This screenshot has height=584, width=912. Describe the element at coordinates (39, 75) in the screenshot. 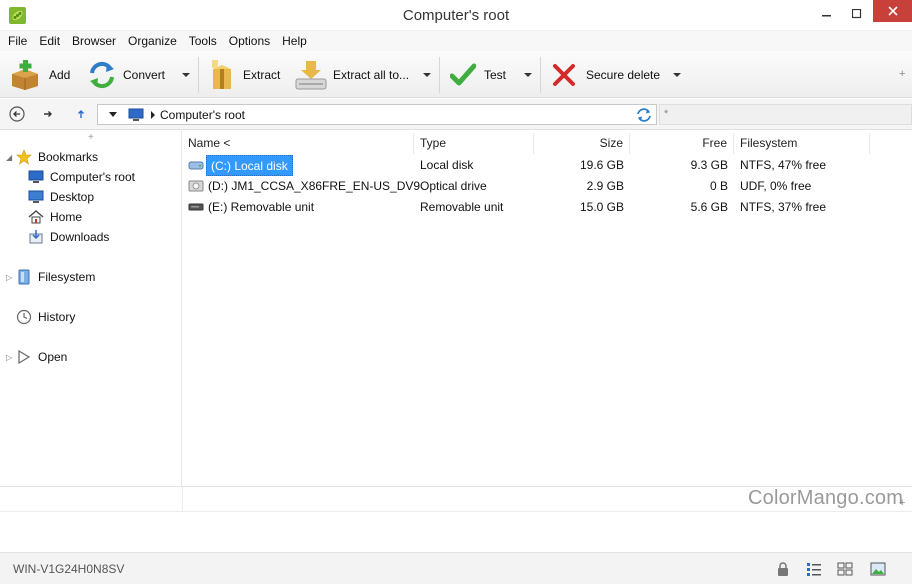

I see `add-button: Add` at that location.